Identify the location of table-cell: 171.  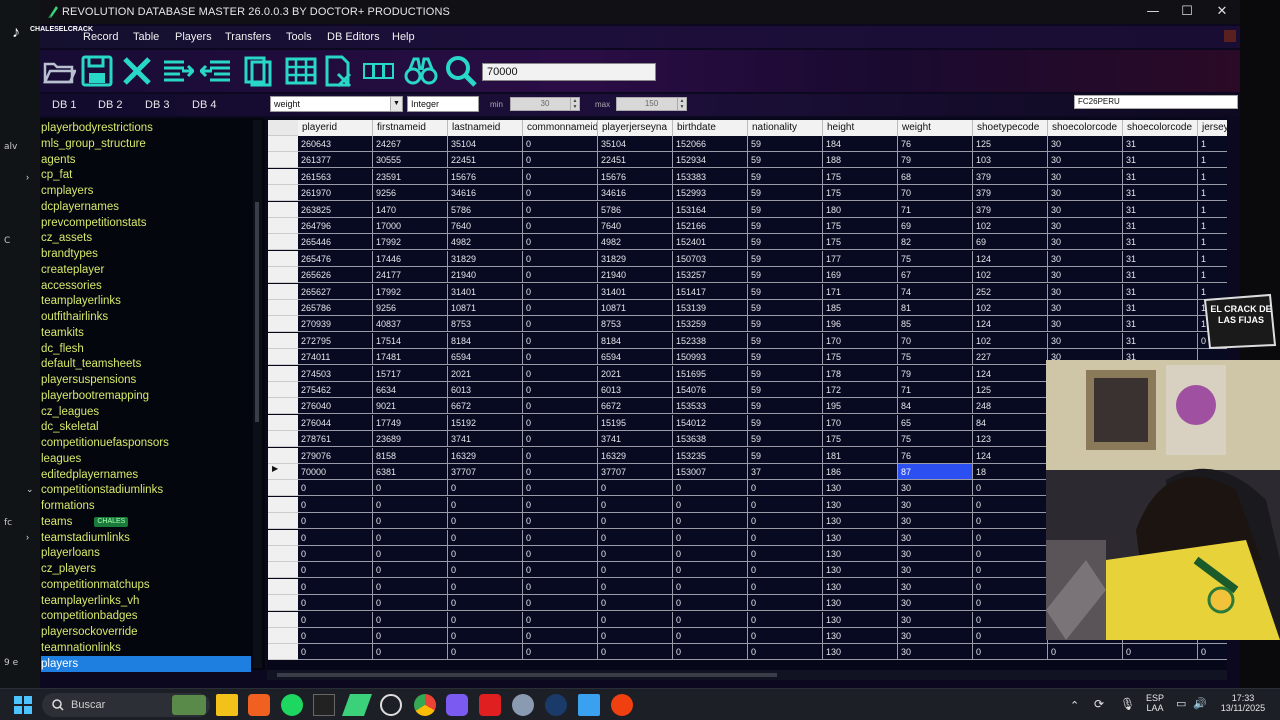
(860, 291).